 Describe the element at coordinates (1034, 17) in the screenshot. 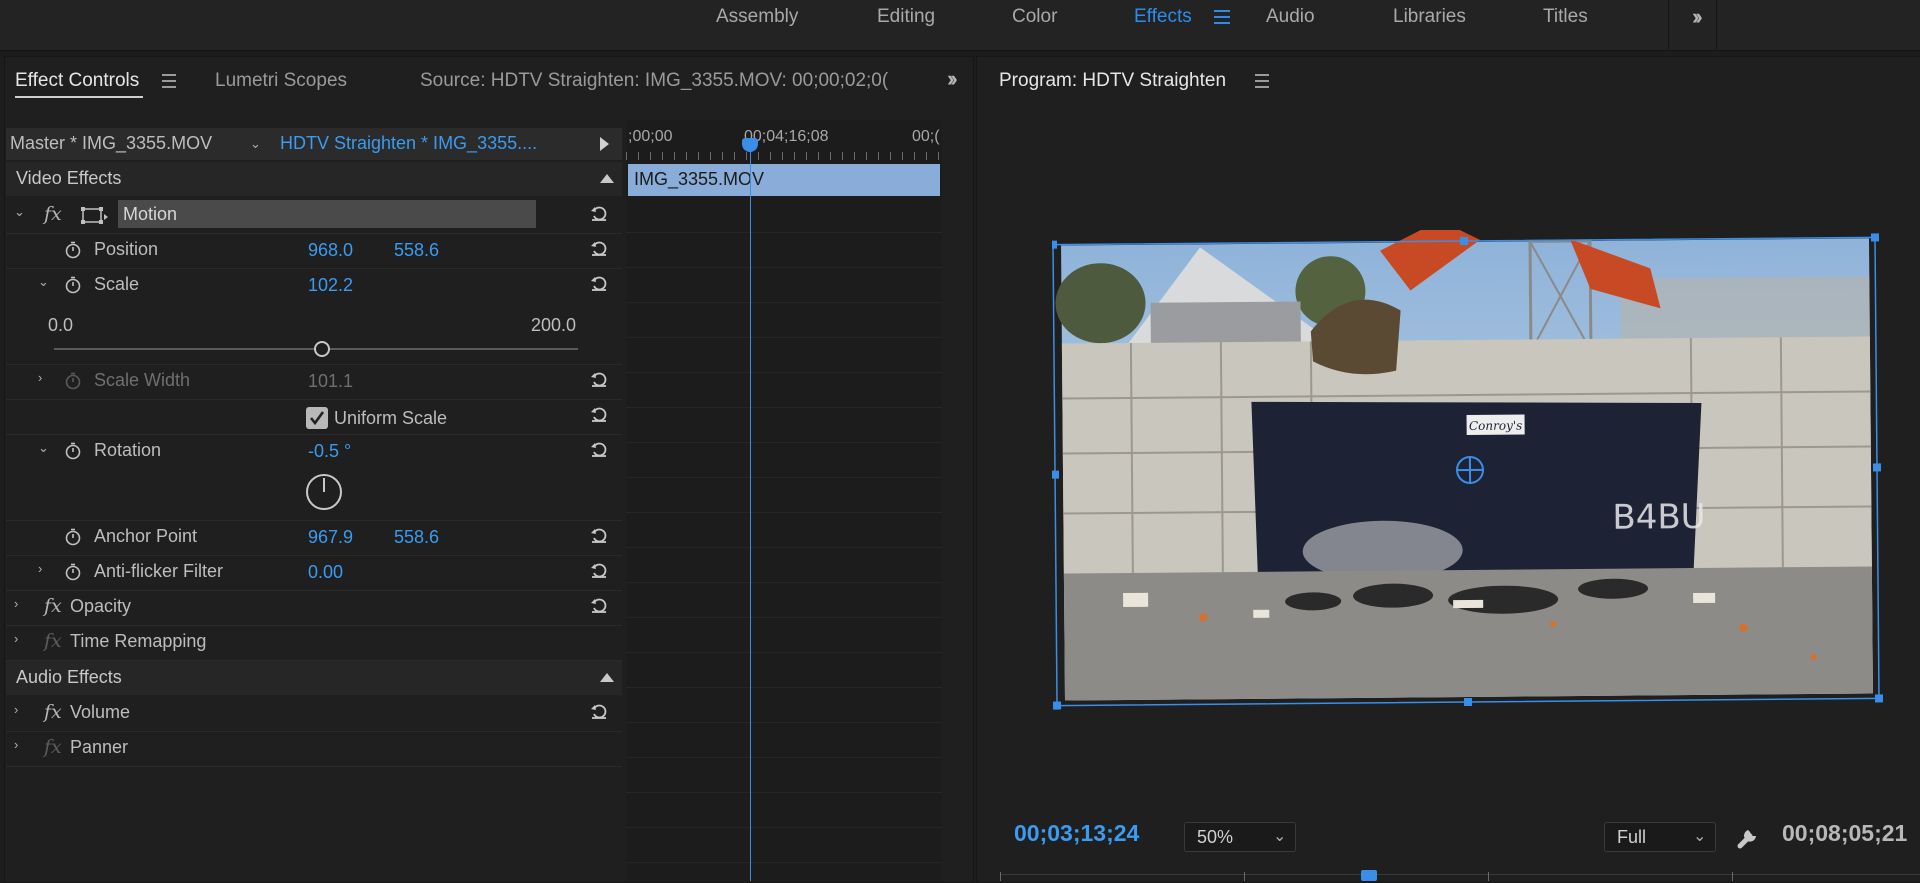

I see `workspace-tab-color: Color` at that location.